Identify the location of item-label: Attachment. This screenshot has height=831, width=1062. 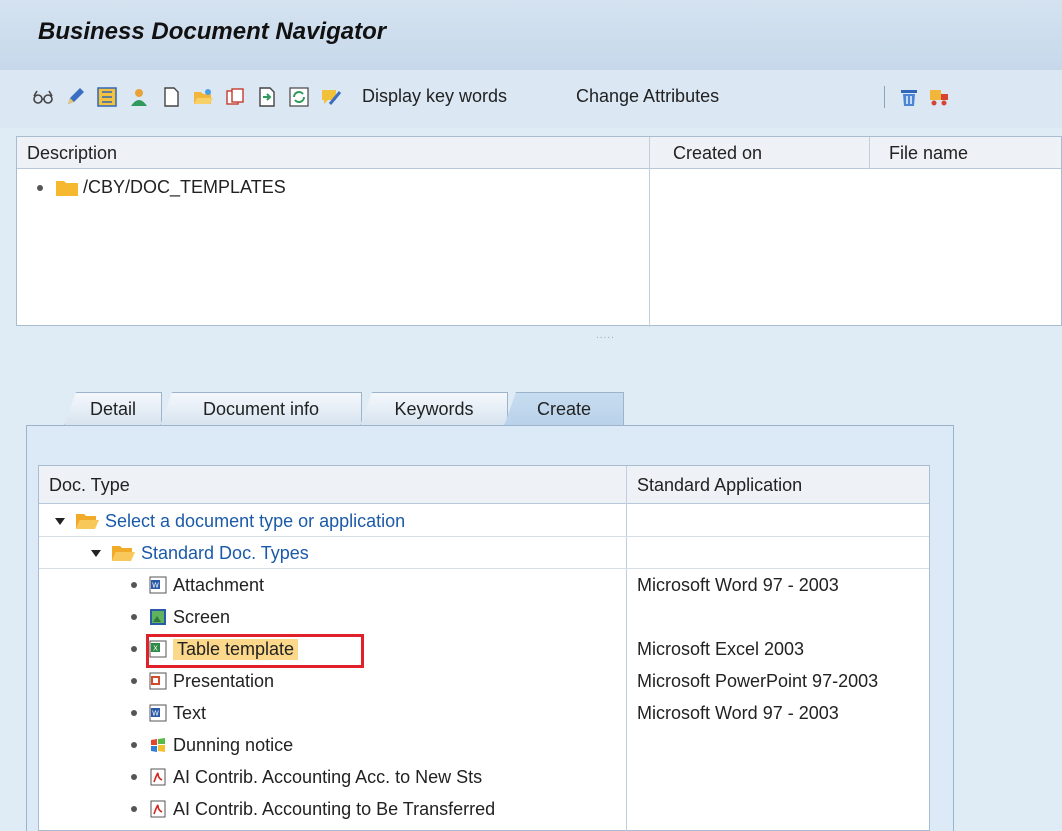
(219, 584).